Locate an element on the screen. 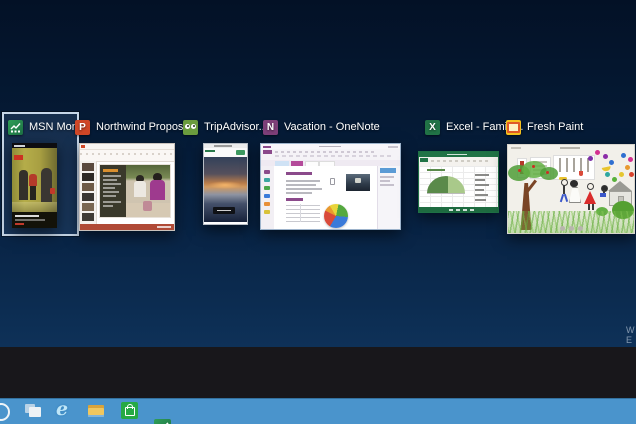 This screenshot has height=424, width=636. window-title: Vacation - OneNote is located at coordinates (332, 127).